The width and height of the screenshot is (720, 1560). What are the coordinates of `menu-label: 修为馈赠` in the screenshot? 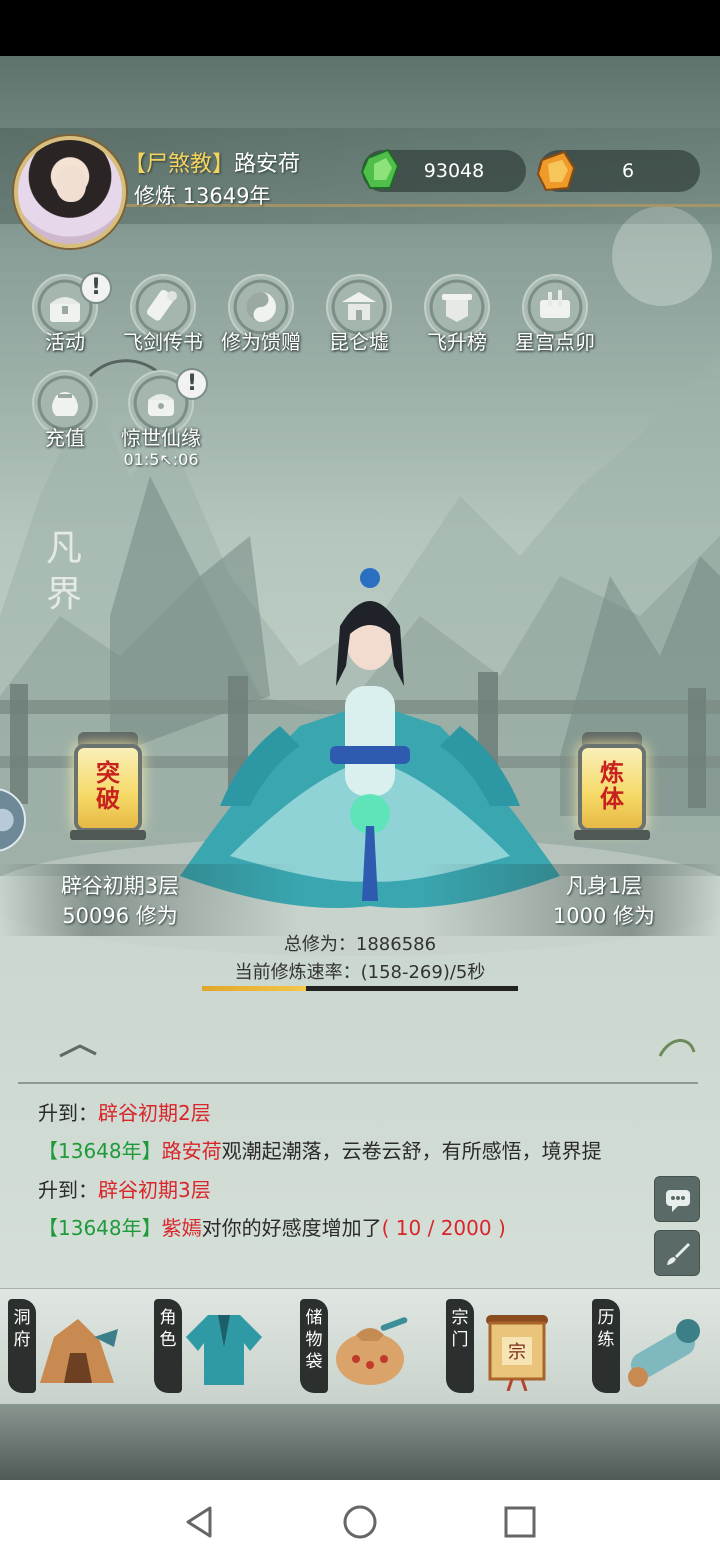 It's located at (261, 342).